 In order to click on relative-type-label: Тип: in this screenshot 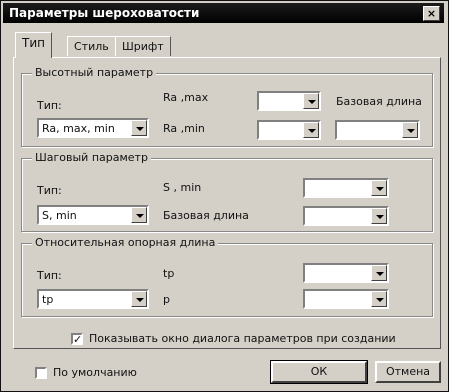, I will do `click(49, 275)`.